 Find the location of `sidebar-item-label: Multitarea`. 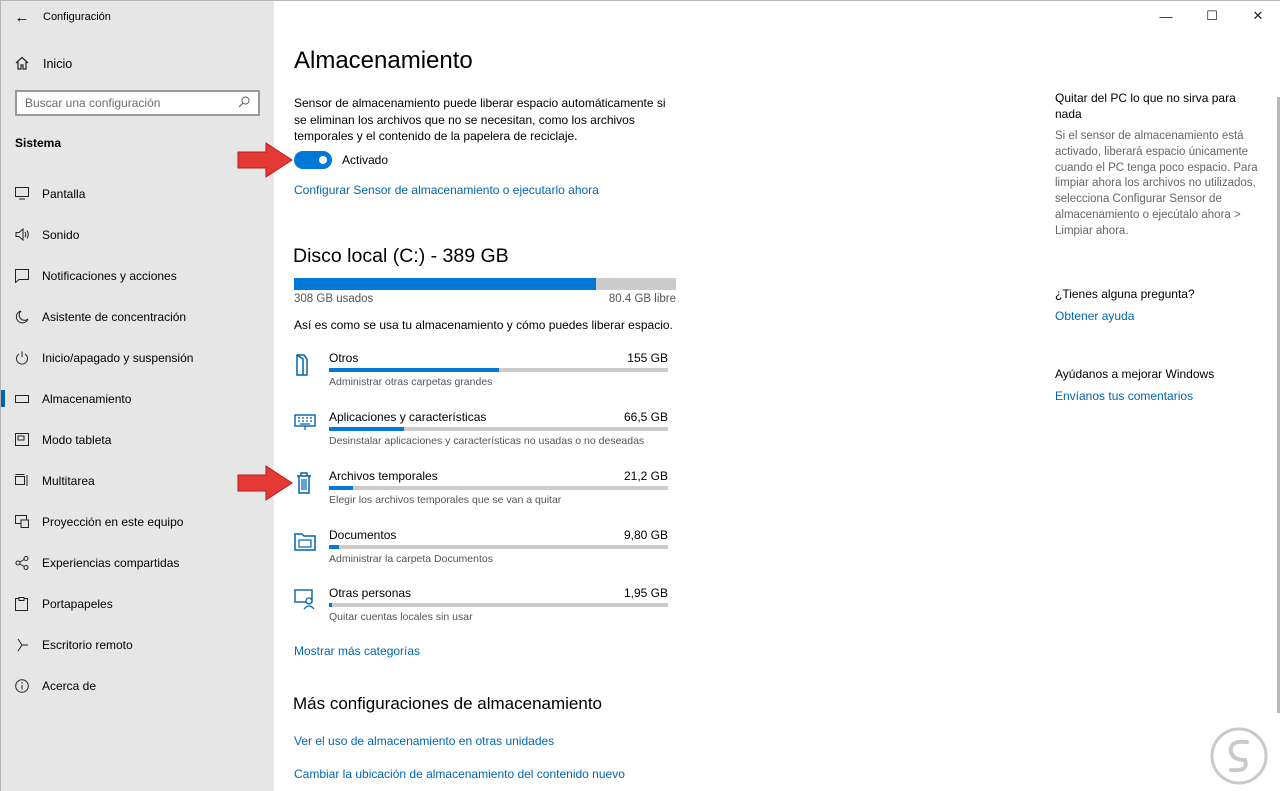

sidebar-item-label: Multitarea is located at coordinates (68, 480).